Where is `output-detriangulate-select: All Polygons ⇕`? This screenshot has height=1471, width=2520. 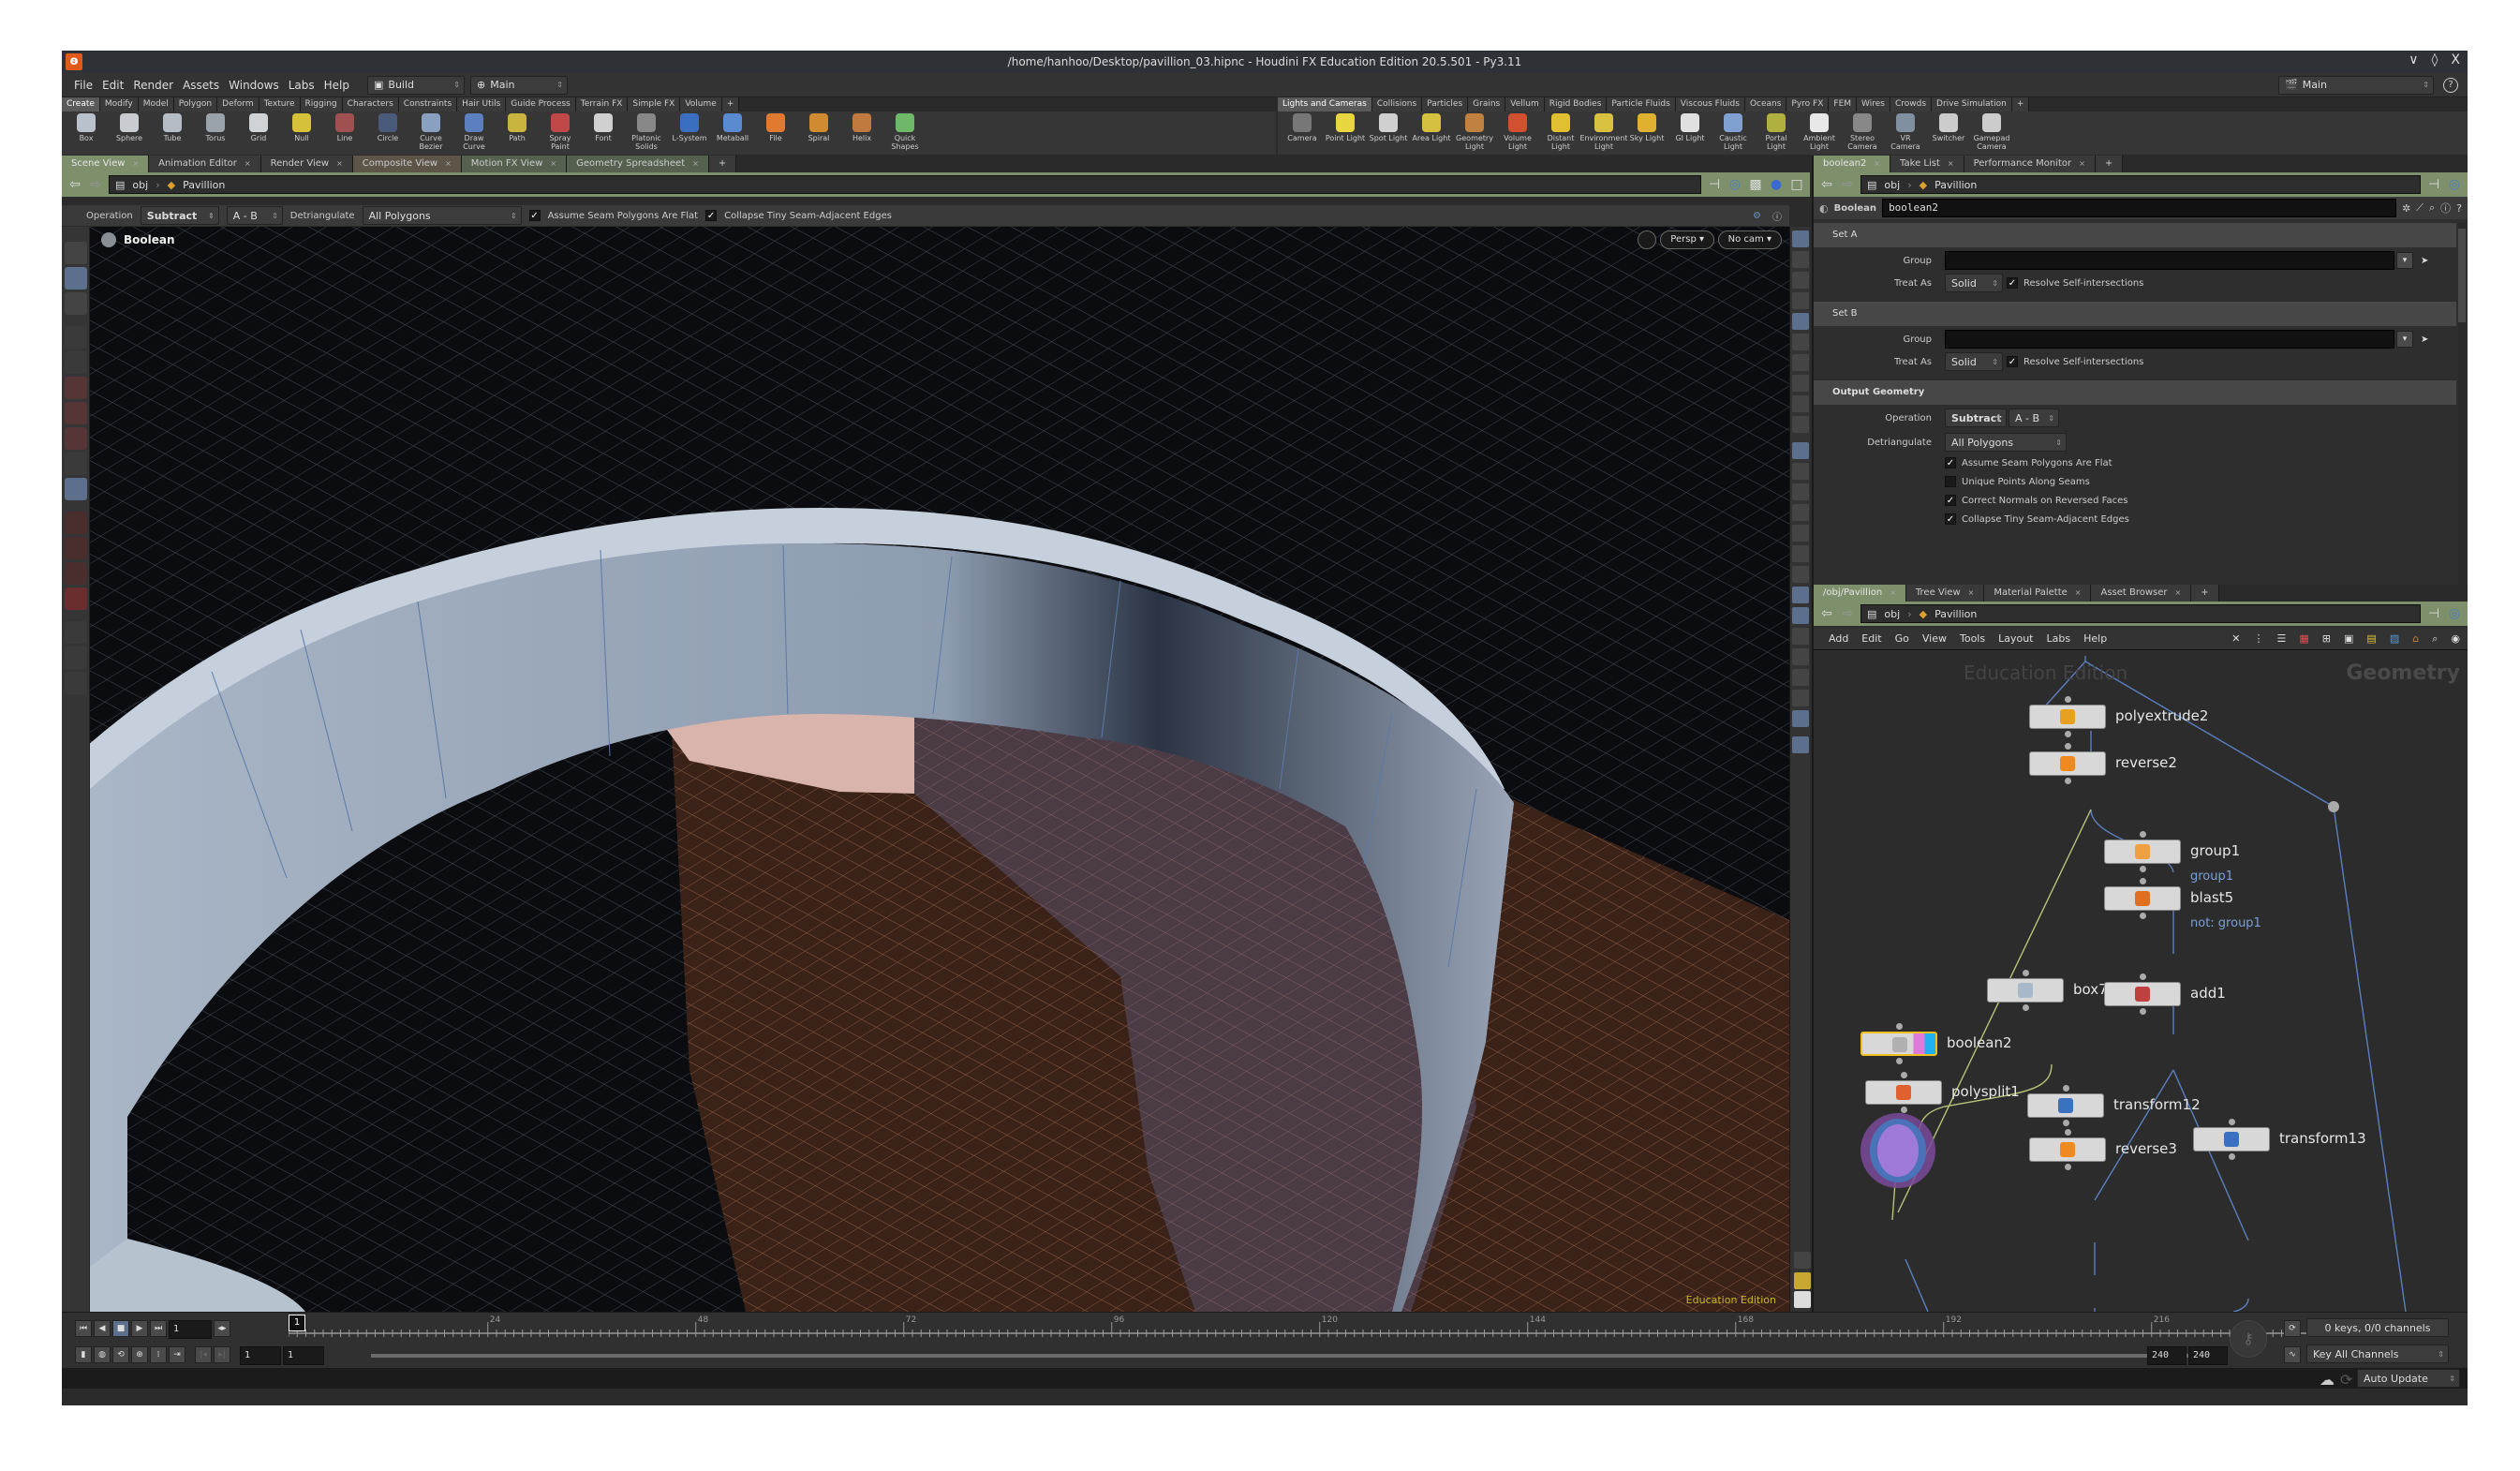 output-detriangulate-select: All Polygons ⇕ is located at coordinates (2006, 443).